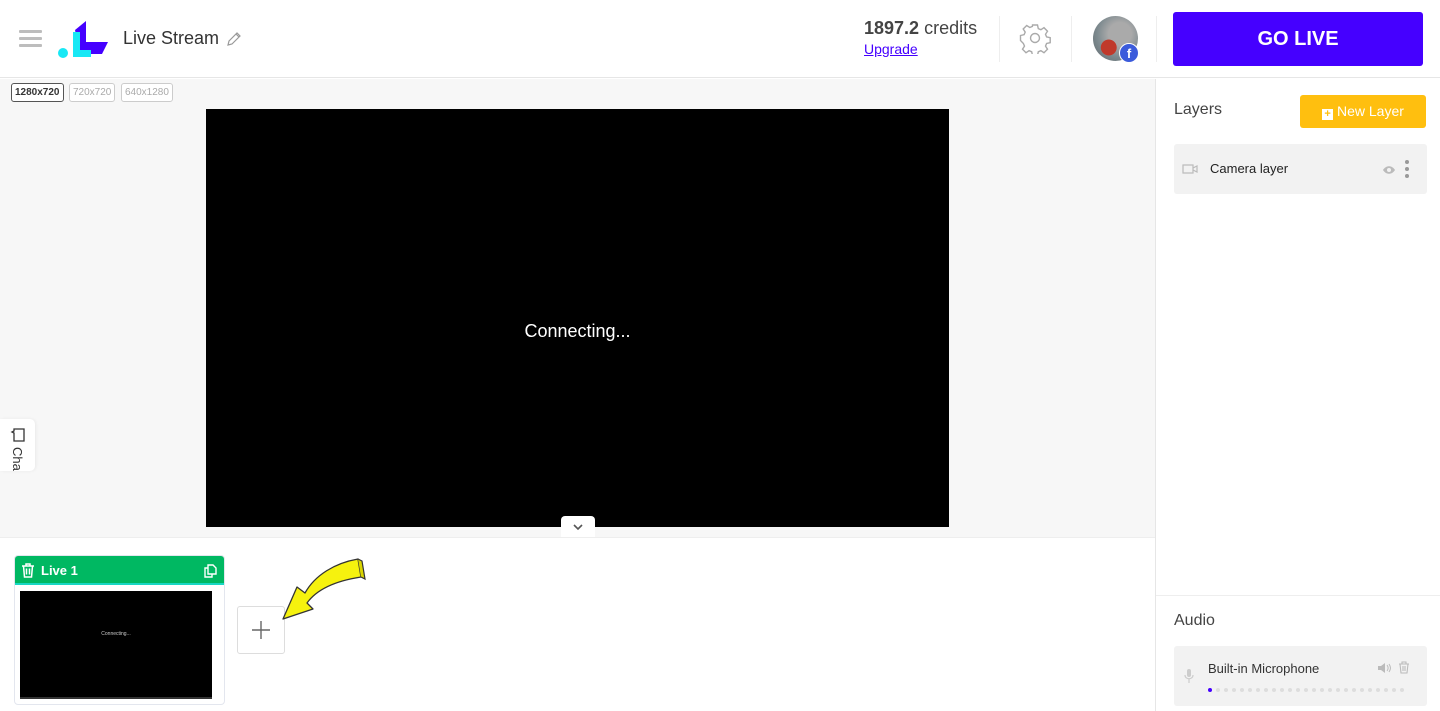 This screenshot has width=1440, height=711. What do you see at coordinates (891, 49) in the screenshot?
I see `upgrade-link: Upgrade` at bounding box center [891, 49].